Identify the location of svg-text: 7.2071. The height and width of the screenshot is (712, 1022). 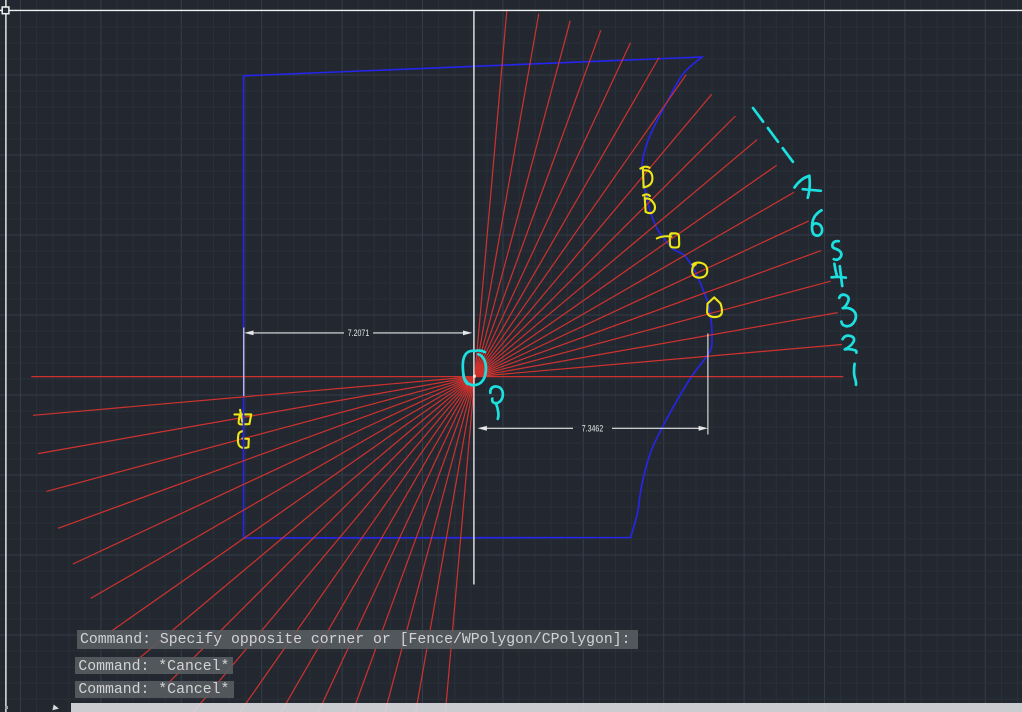
(359, 333).